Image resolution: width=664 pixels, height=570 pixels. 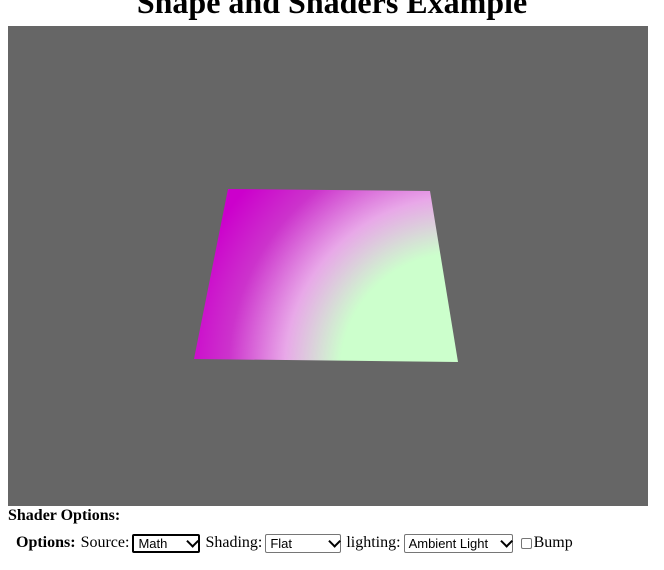 I want to click on shader-options-heading: Shader Options:, so click(x=64, y=515).